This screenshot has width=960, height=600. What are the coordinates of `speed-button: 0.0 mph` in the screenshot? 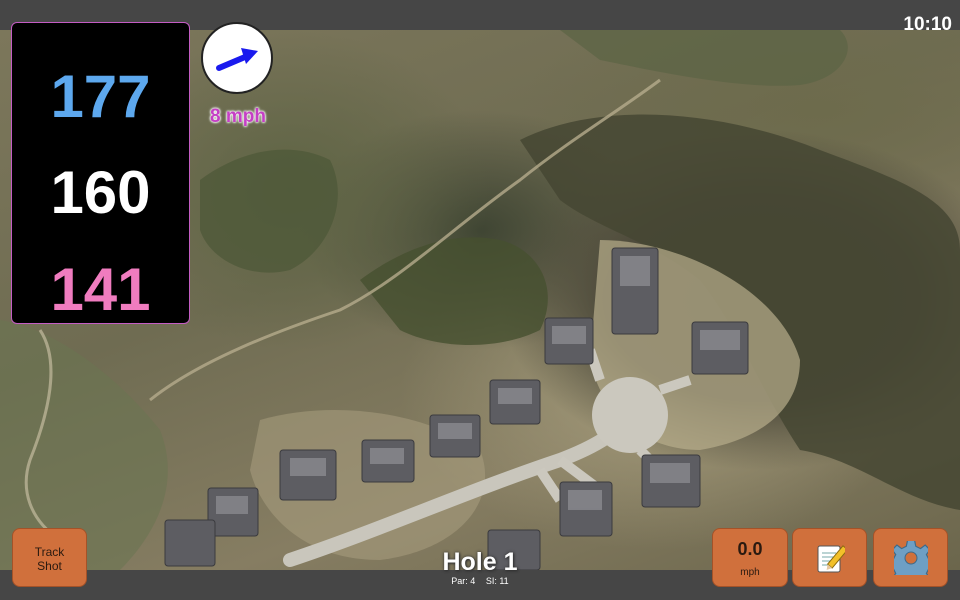 It's located at (750, 557).